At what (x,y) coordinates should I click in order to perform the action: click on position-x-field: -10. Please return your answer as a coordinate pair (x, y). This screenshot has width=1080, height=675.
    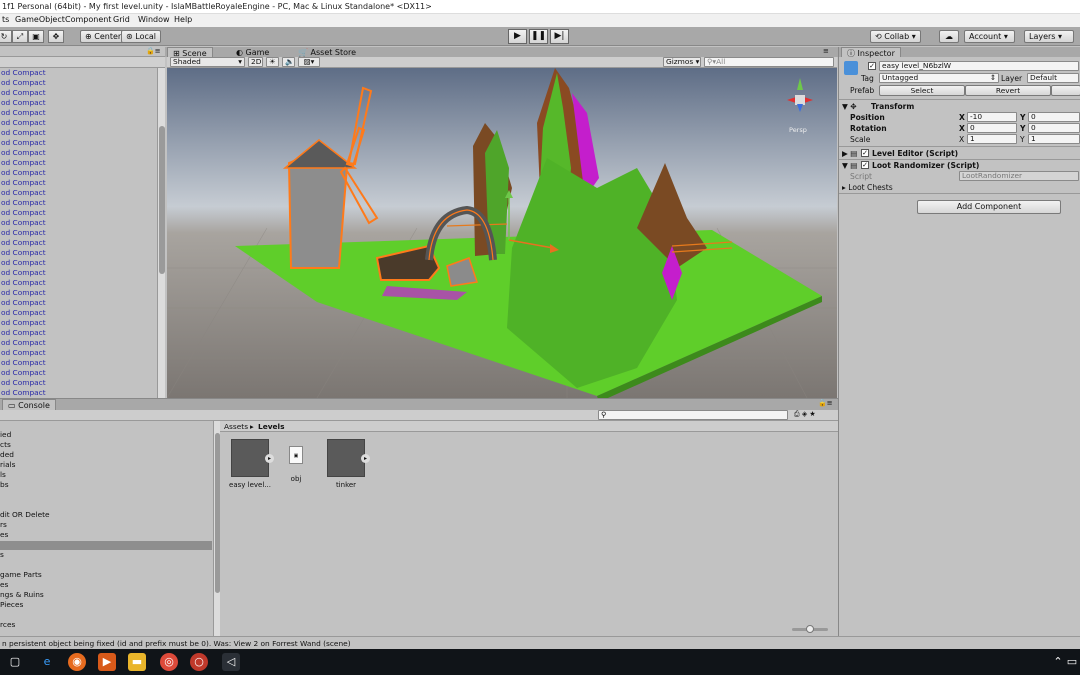
    Looking at the image, I should click on (992, 117).